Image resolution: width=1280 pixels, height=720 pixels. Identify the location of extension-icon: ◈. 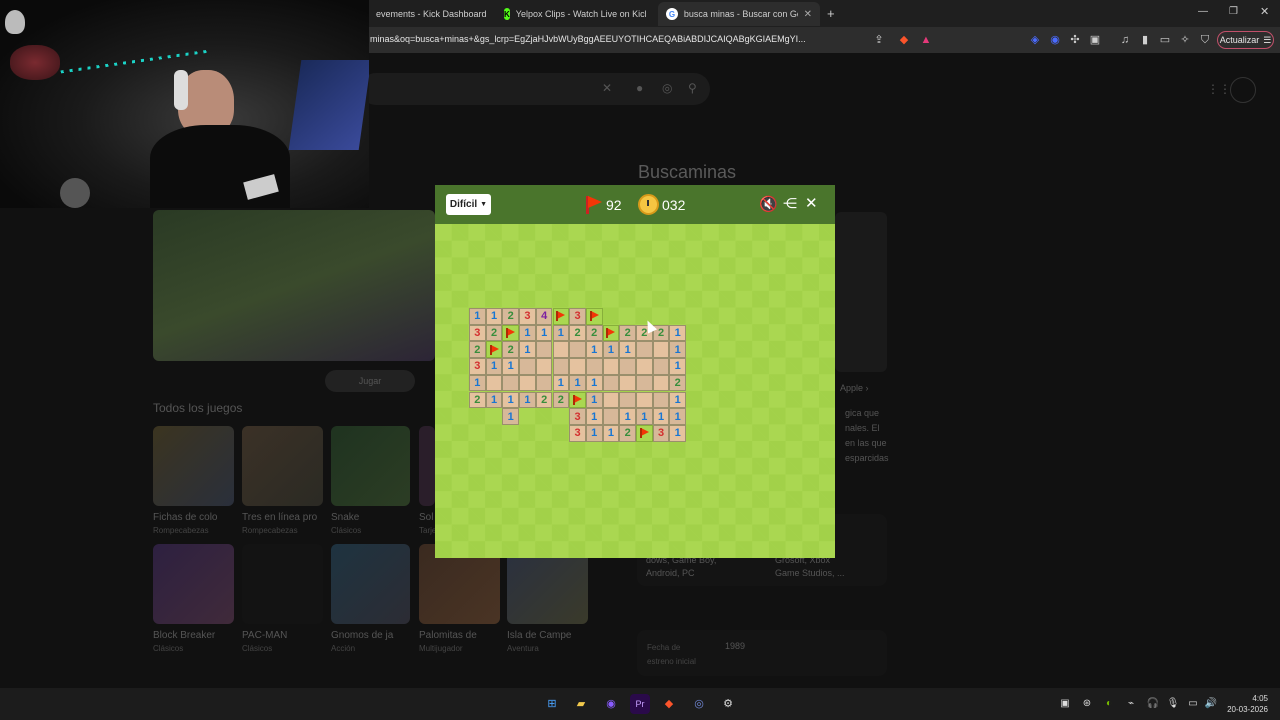
(1035, 40).